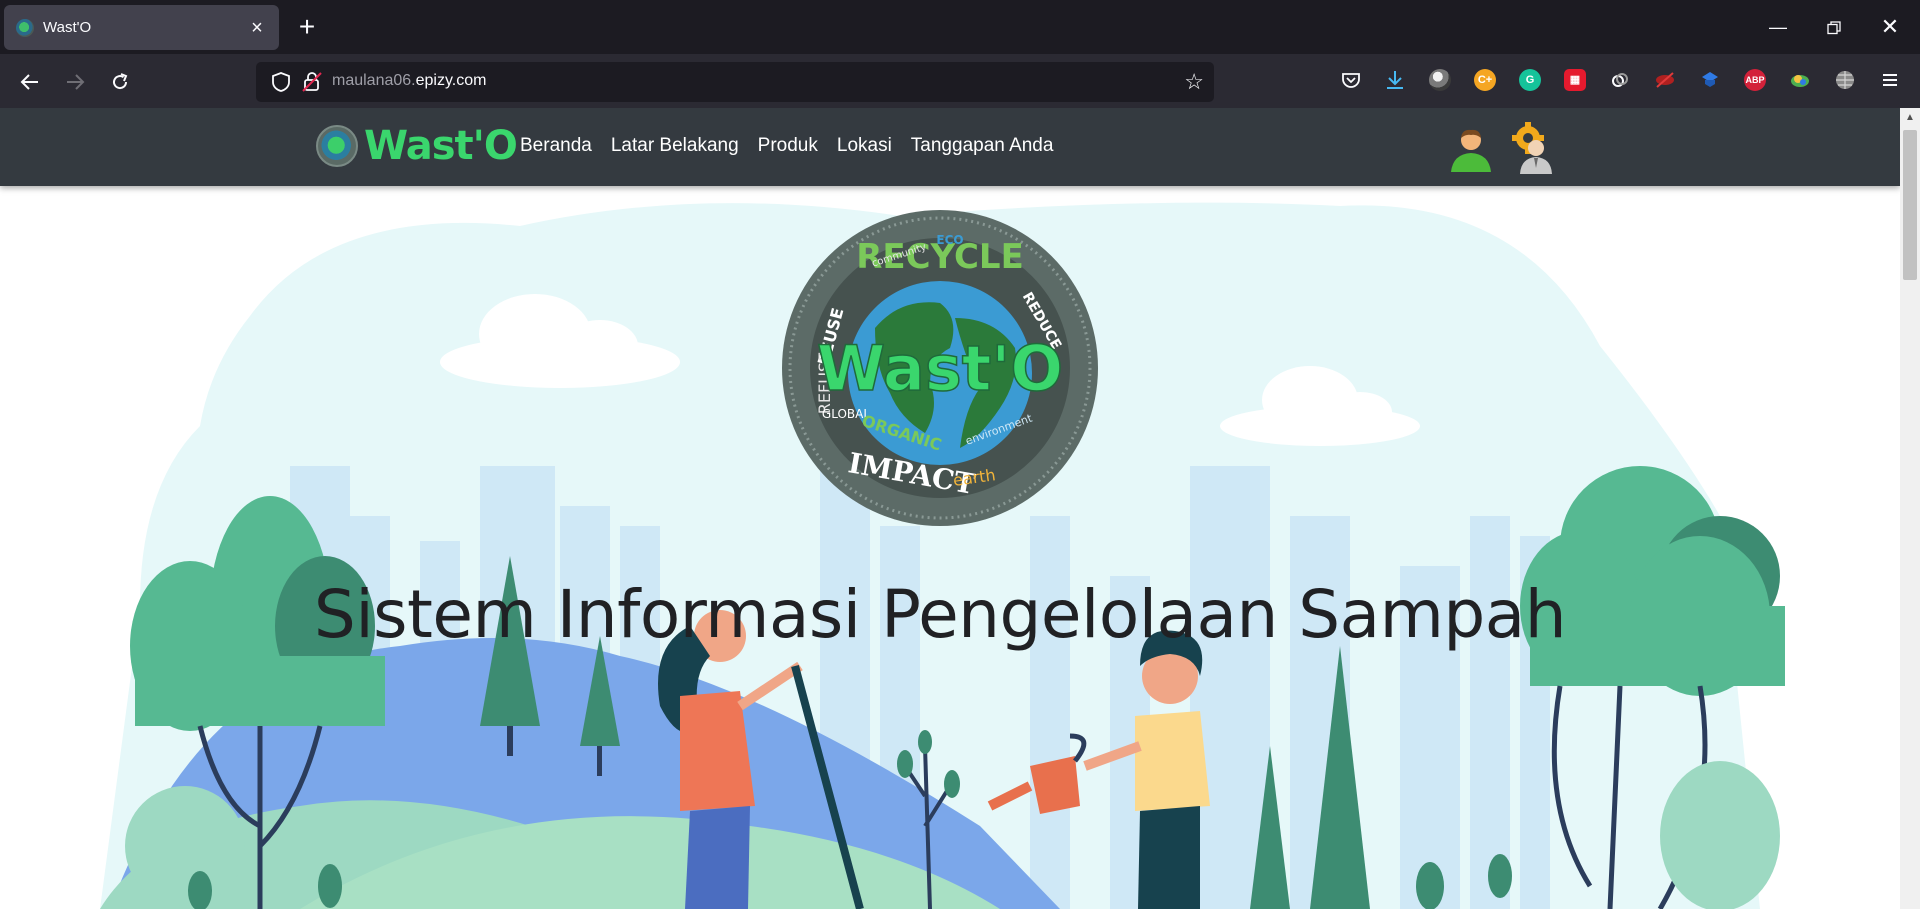 The width and height of the screenshot is (1920, 909). Describe the element at coordinates (556, 146) in the screenshot. I see `menu-item-beranda: Beranda` at that location.